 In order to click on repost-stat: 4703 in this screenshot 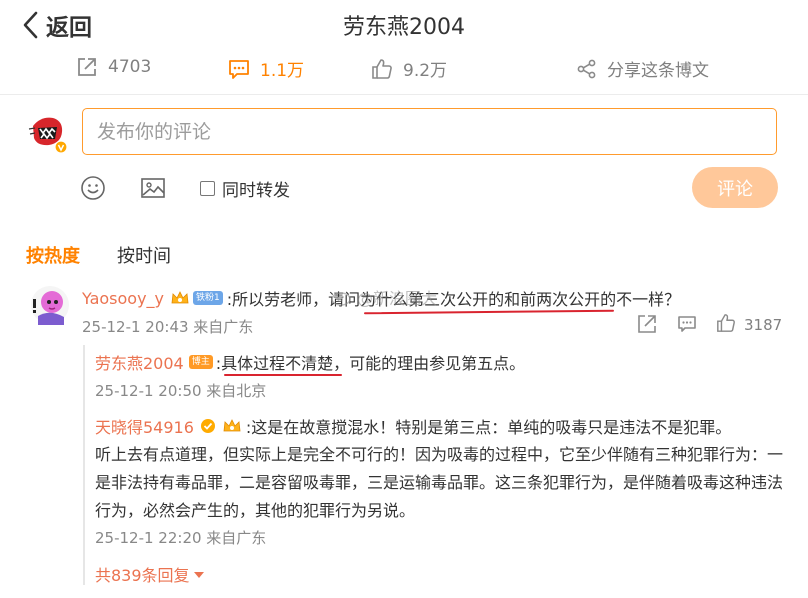, I will do `click(113, 67)`.